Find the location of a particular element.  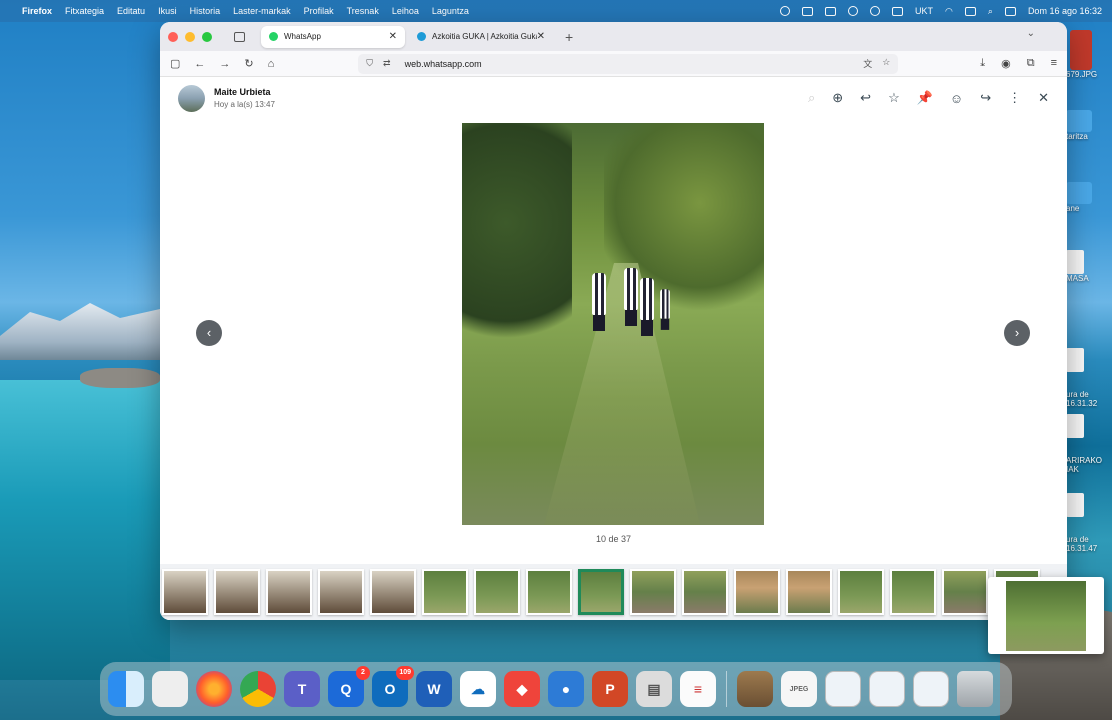

dock-notes-icon: ≡ is located at coordinates (698, 689).